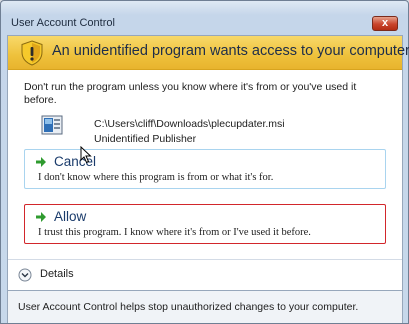 This screenshot has width=409, height=324. Describe the element at coordinates (63, 23) in the screenshot. I see `window-title: User Account Control` at that location.